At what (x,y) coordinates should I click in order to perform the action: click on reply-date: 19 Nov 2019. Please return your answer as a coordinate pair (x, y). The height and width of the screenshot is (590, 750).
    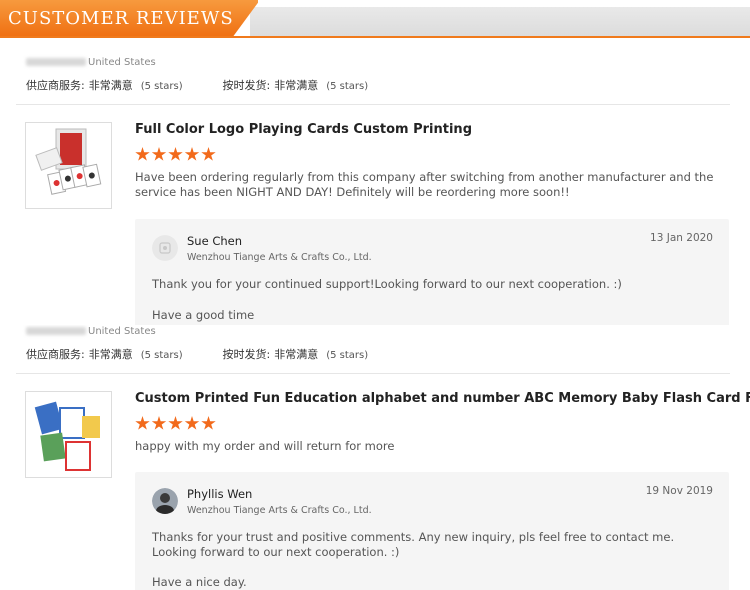
    Looking at the image, I should click on (679, 491).